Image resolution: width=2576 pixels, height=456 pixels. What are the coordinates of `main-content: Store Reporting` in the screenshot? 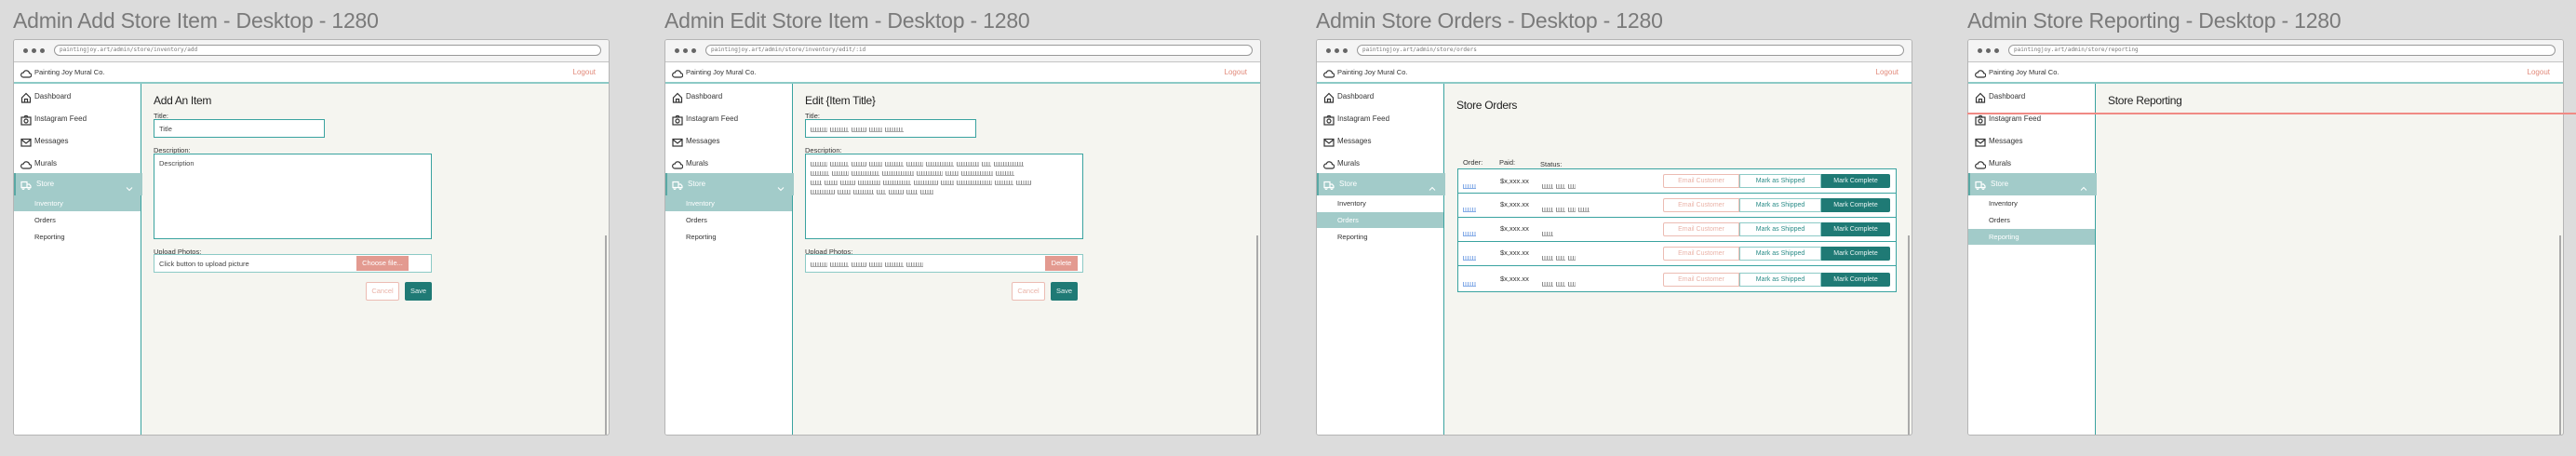 It's located at (2329, 259).